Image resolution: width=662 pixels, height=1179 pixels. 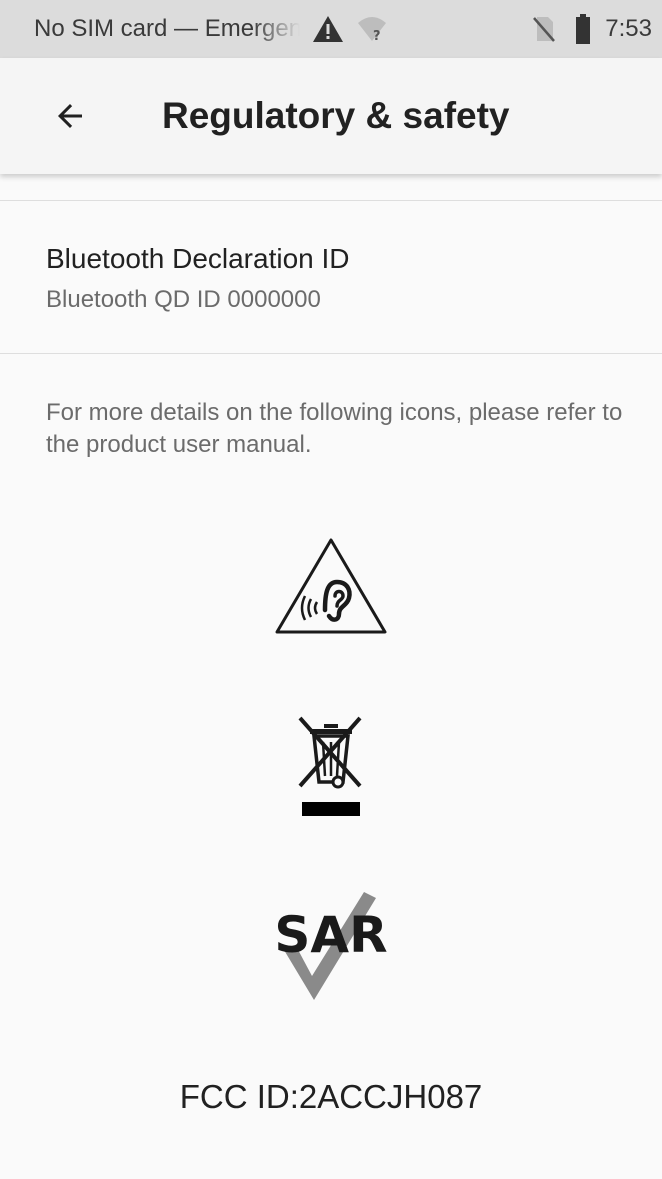 What do you see at coordinates (167, 28) in the screenshot?
I see `carrier-text: No SIM card — Emergency calls only` at bounding box center [167, 28].